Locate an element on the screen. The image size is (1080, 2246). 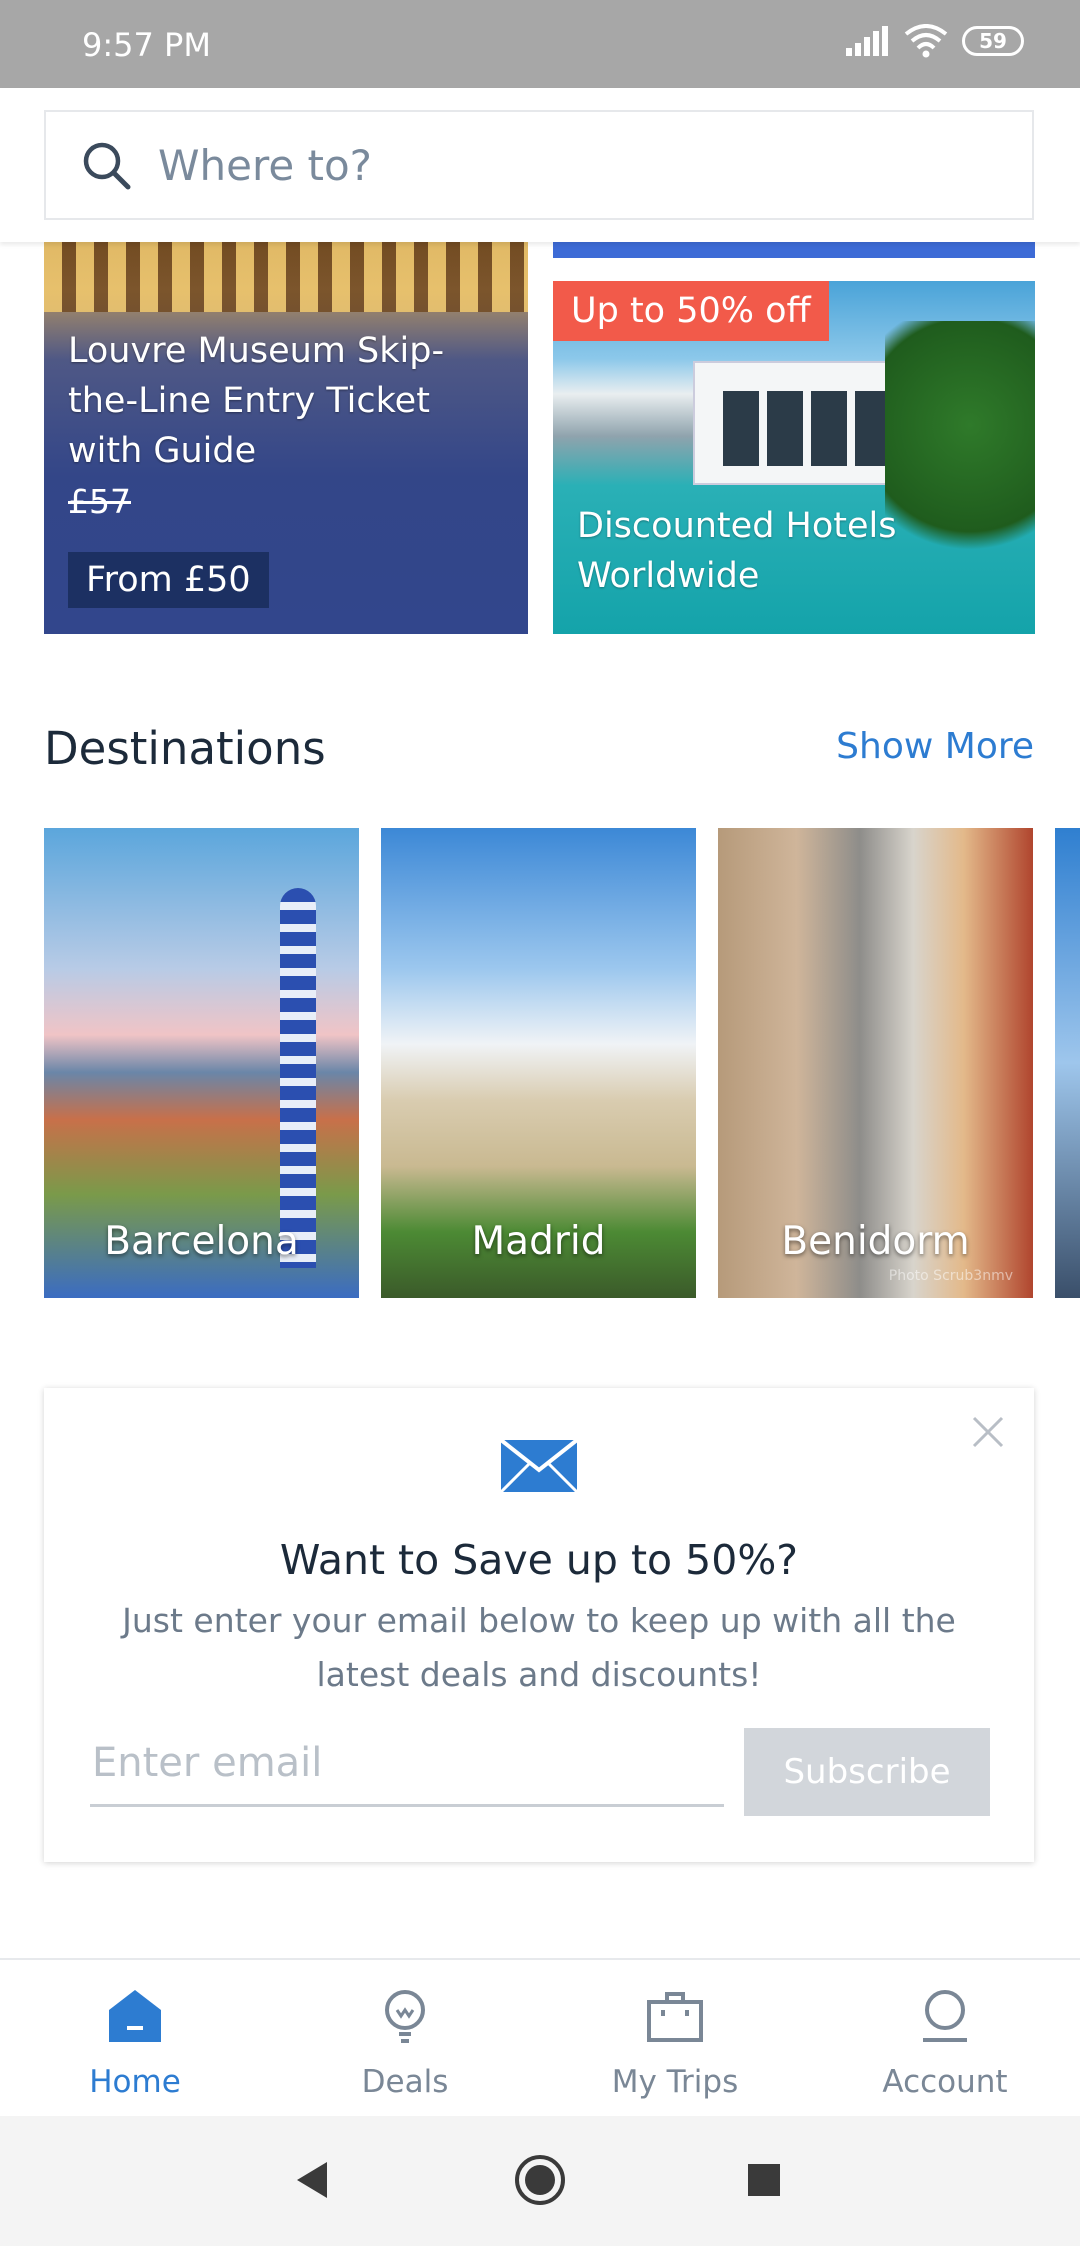
system-nav-bar is located at coordinates (540, 2181).